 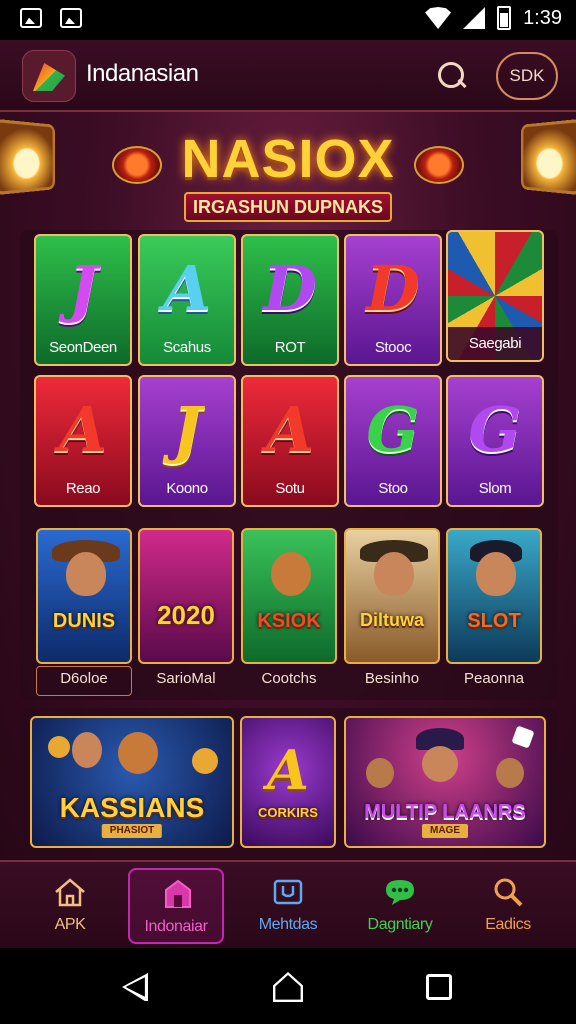 I want to click on game-tile: G Stoo, so click(x=393, y=441).